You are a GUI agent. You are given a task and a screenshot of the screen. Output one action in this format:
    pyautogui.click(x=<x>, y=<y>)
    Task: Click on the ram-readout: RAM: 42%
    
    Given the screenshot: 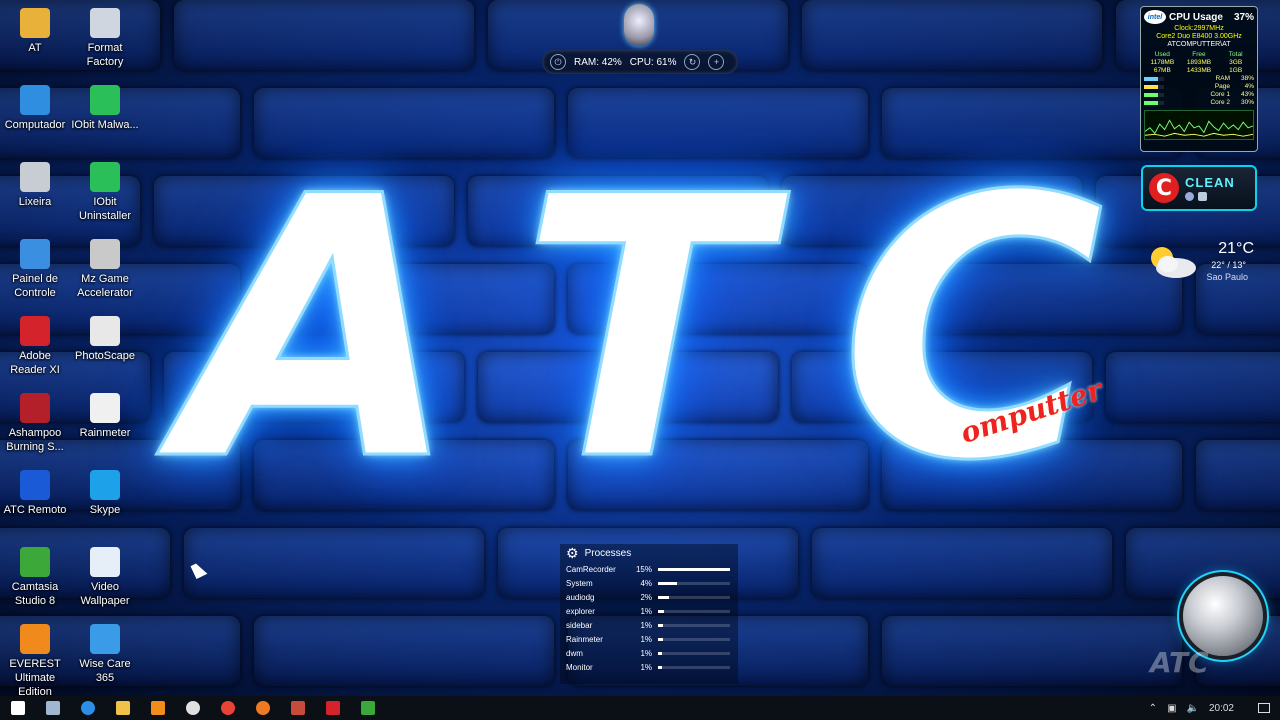 What is the action you would take?
    pyautogui.click(x=598, y=62)
    